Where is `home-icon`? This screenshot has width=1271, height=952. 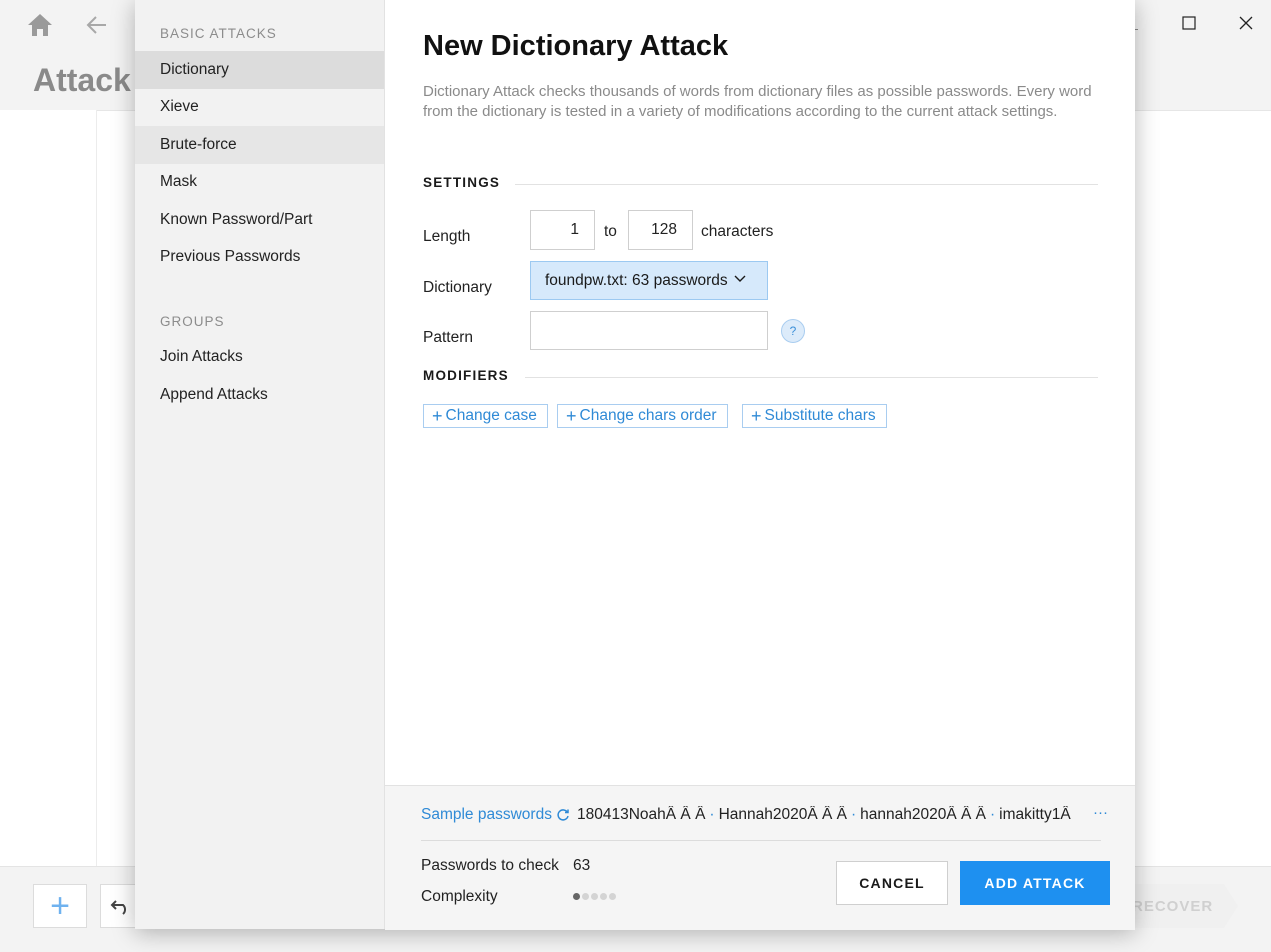
home-icon is located at coordinates (40, 25).